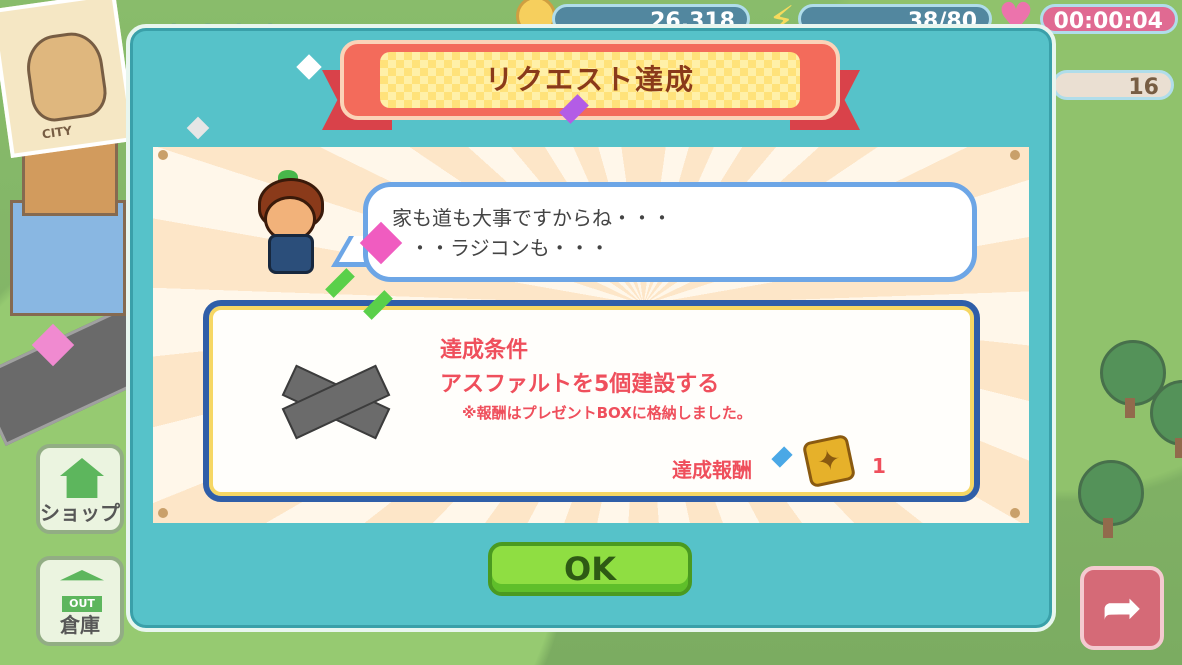  Describe the element at coordinates (829, 461) in the screenshot. I see `gold-ticket-icon: ✦` at that location.